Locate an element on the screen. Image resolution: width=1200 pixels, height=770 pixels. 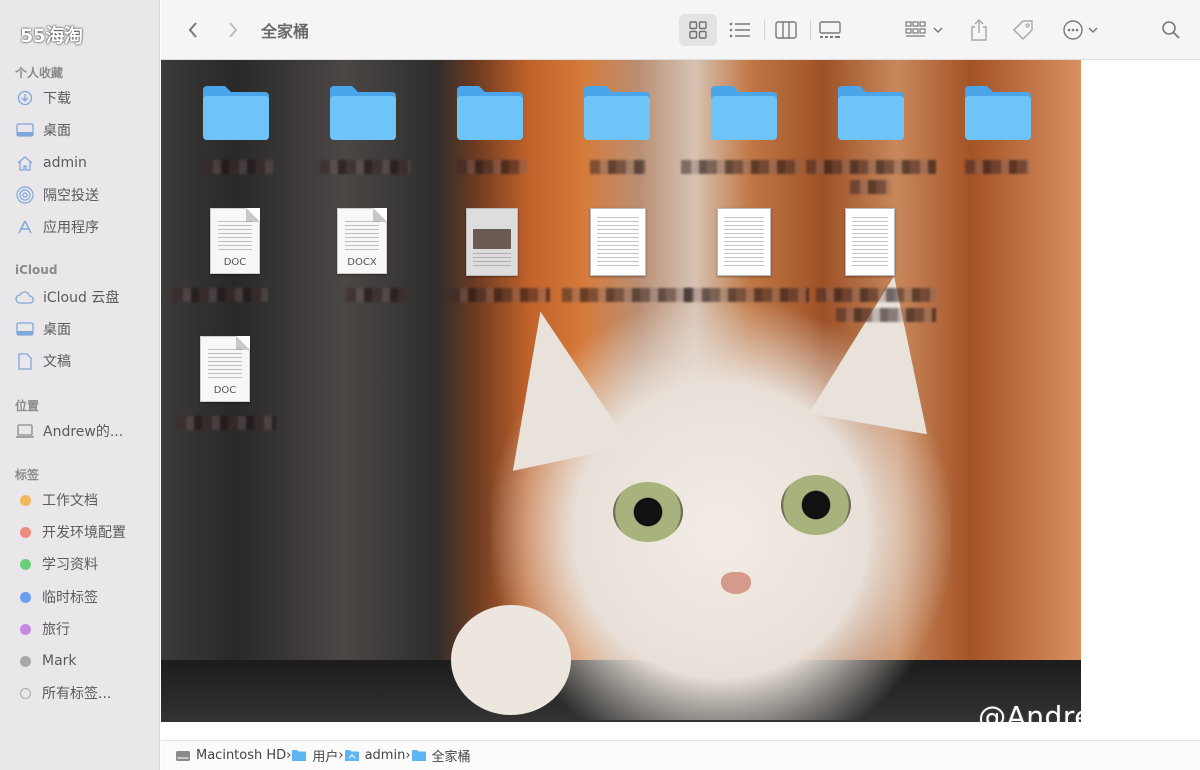
tag-label: Mark is located at coordinates (59, 661).